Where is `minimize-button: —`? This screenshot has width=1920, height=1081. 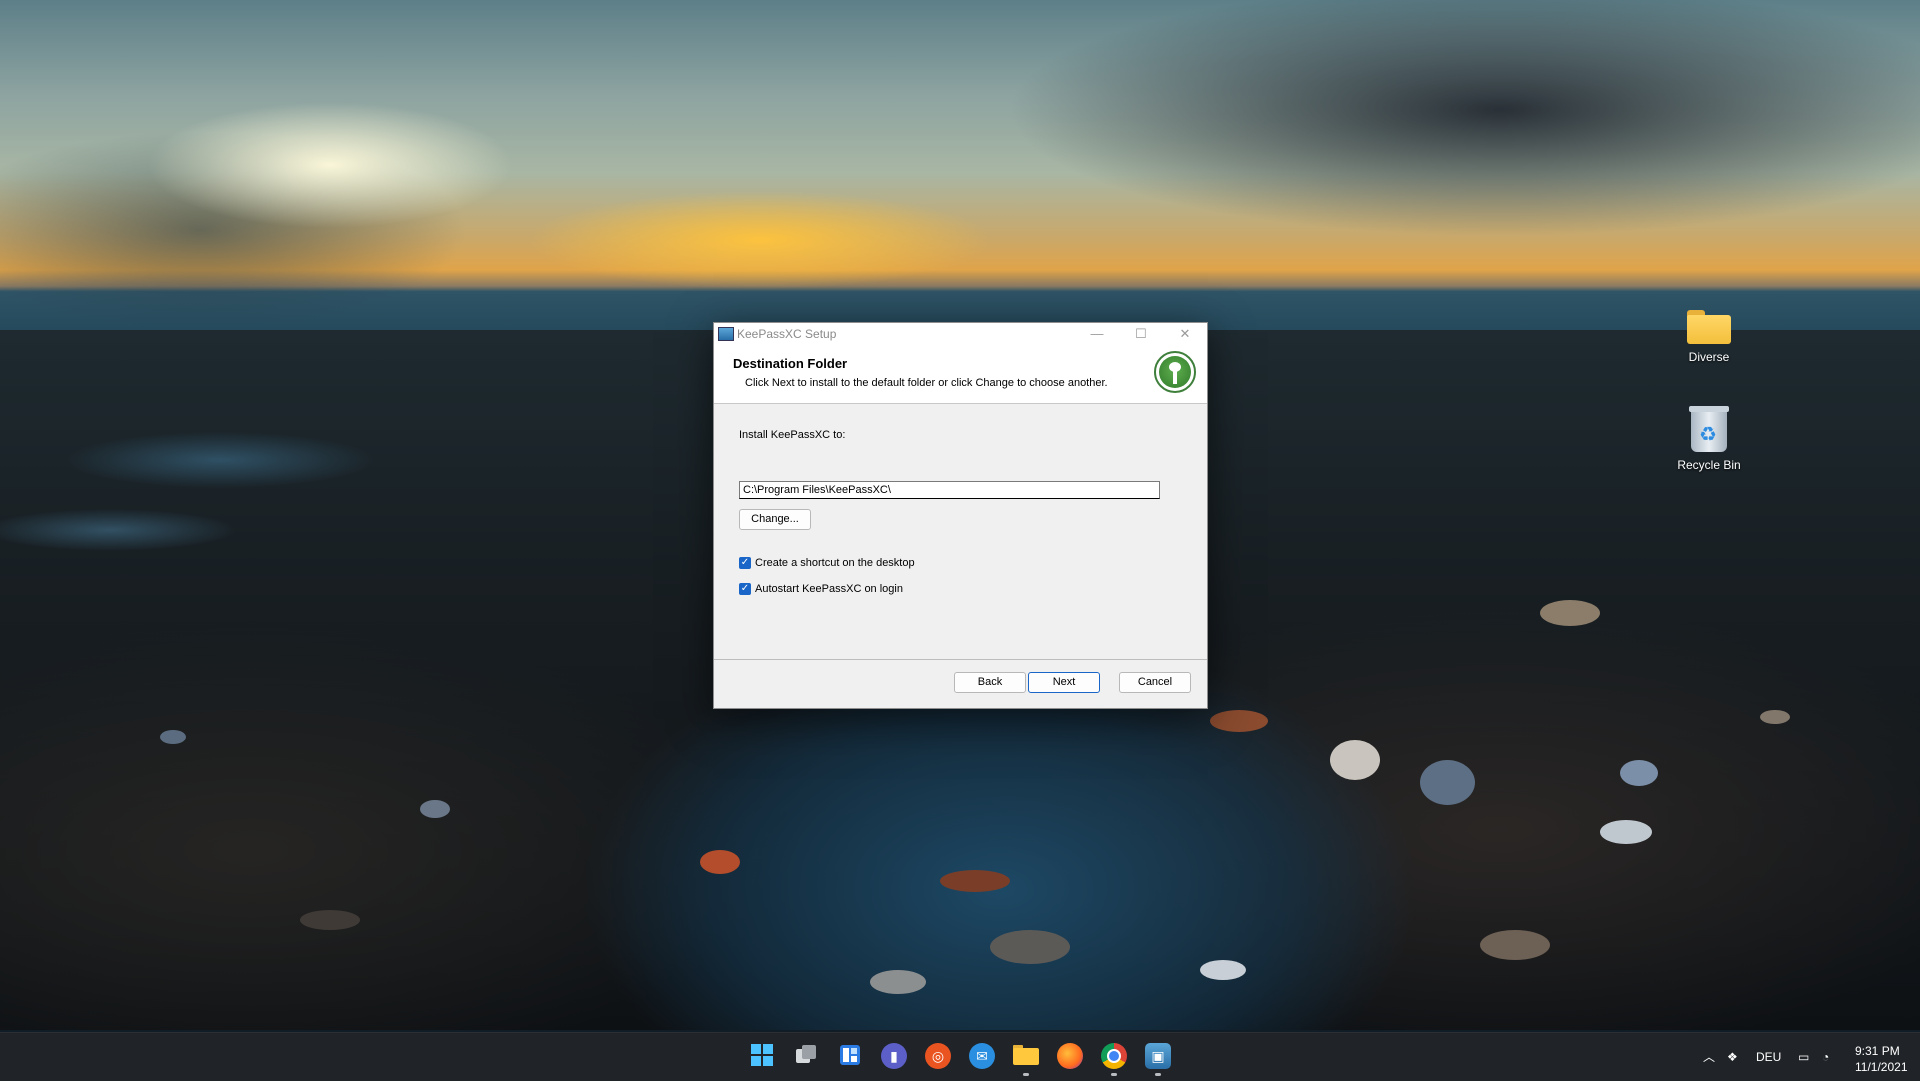
minimize-button: — is located at coordinates (1097, 334).